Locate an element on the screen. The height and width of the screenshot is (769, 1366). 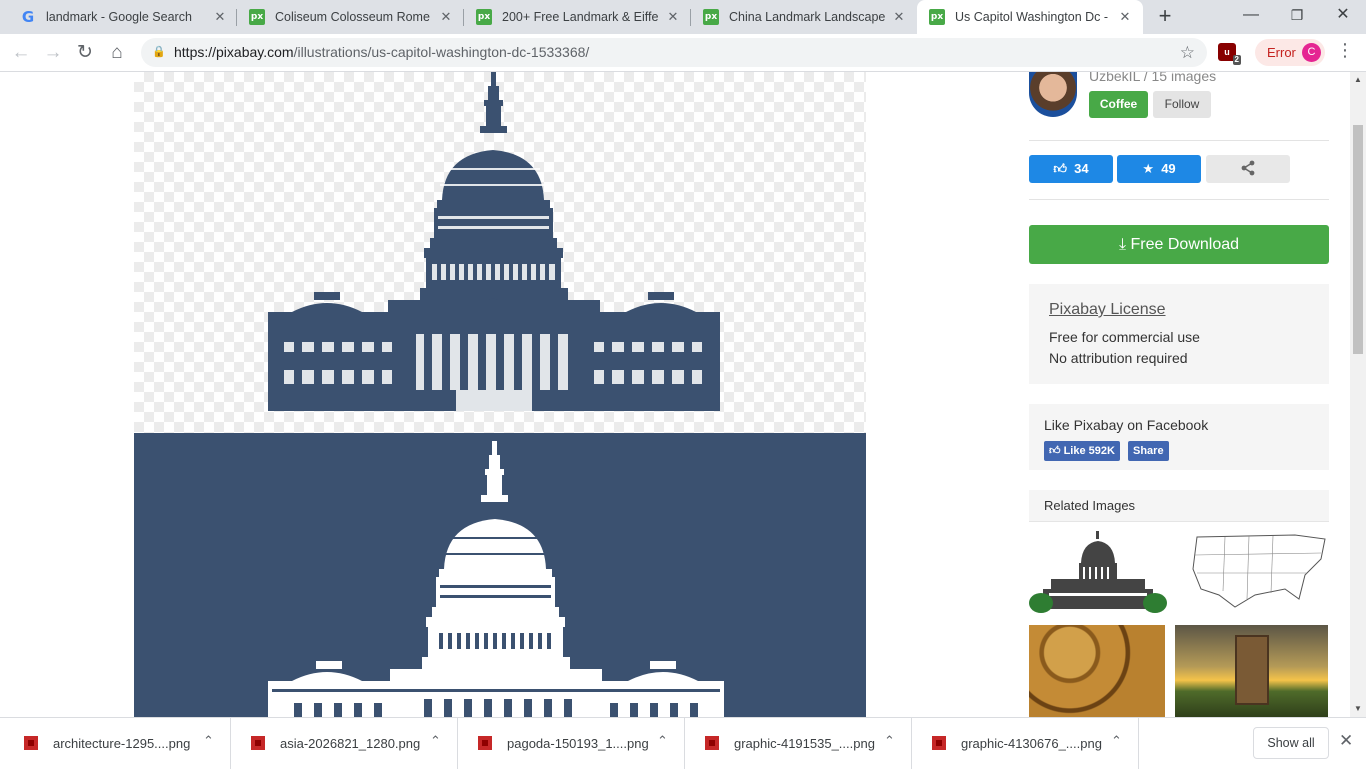
page-scrollbar: ▲ ▼ is located at coordinates (1358, 394).